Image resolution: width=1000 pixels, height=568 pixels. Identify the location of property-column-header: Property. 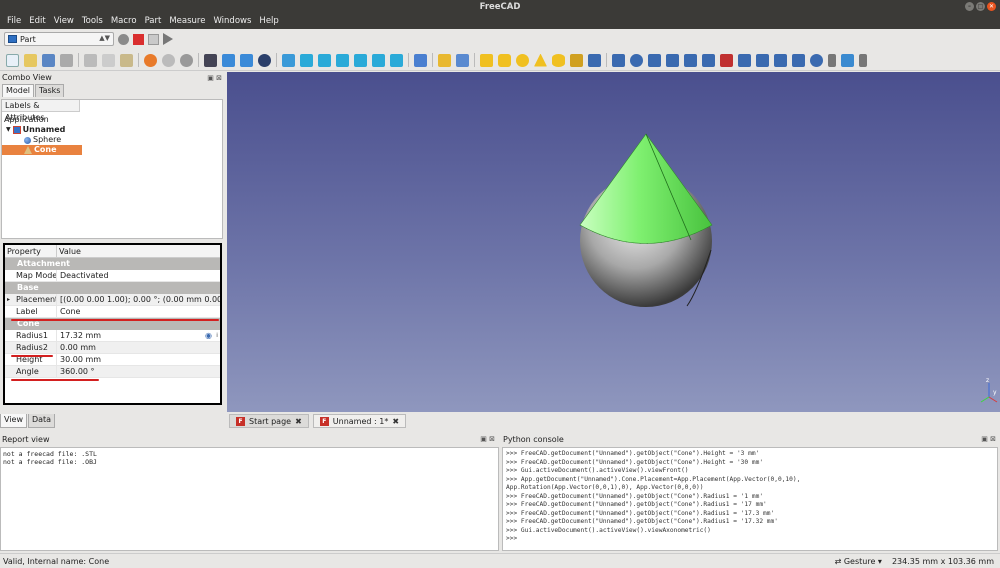
(31, 251).